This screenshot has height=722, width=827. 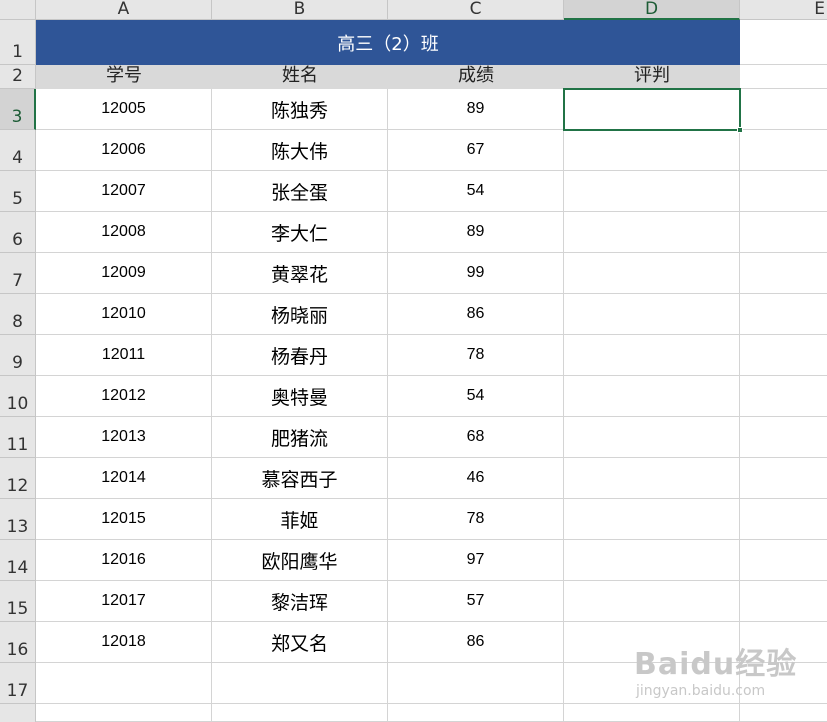 I want to click on cell-e2, so click(x=783, y=77).